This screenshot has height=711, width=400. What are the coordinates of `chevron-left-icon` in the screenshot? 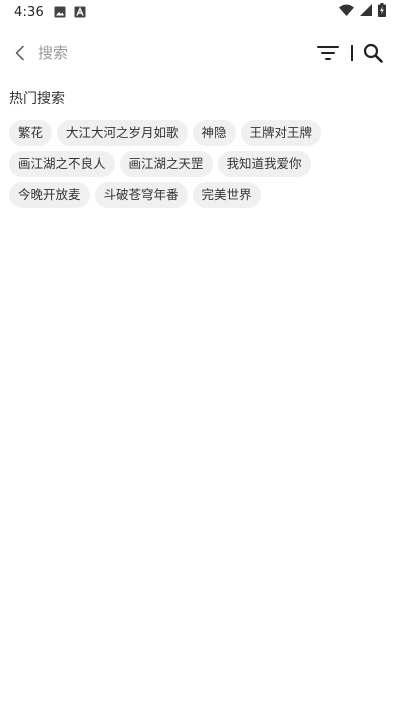 It's located at (19, 53).